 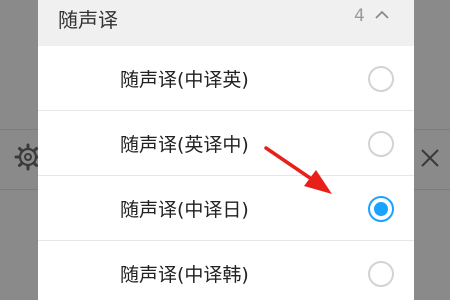 What do you see at coordinates (184, 80) in the screenshot?
I see `option-label: 随声译(中译英)` at bounding box center [184, 80].